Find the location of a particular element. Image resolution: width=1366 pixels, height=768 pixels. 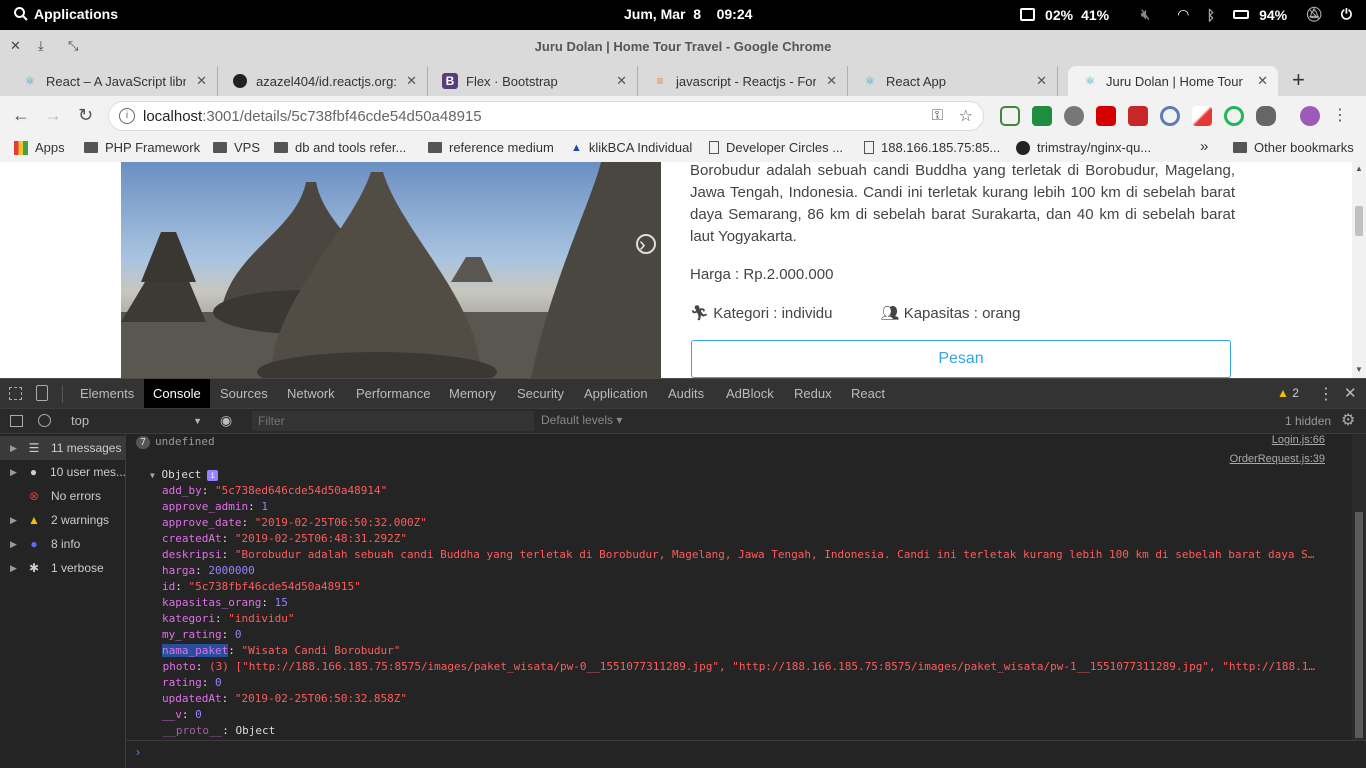

pen-extension-icon is located at coordinates (1202, 116).